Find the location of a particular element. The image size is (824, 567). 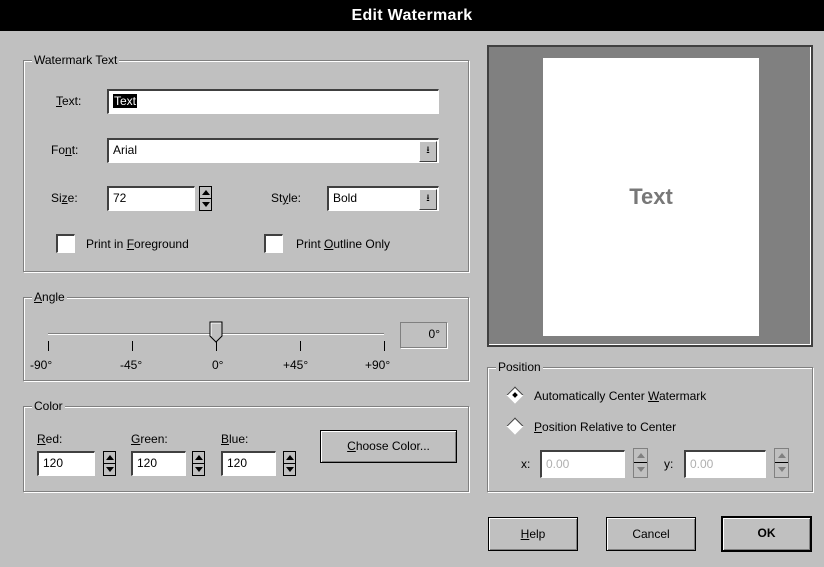

red-spin-down-icon is located at coordinates (109, 470).